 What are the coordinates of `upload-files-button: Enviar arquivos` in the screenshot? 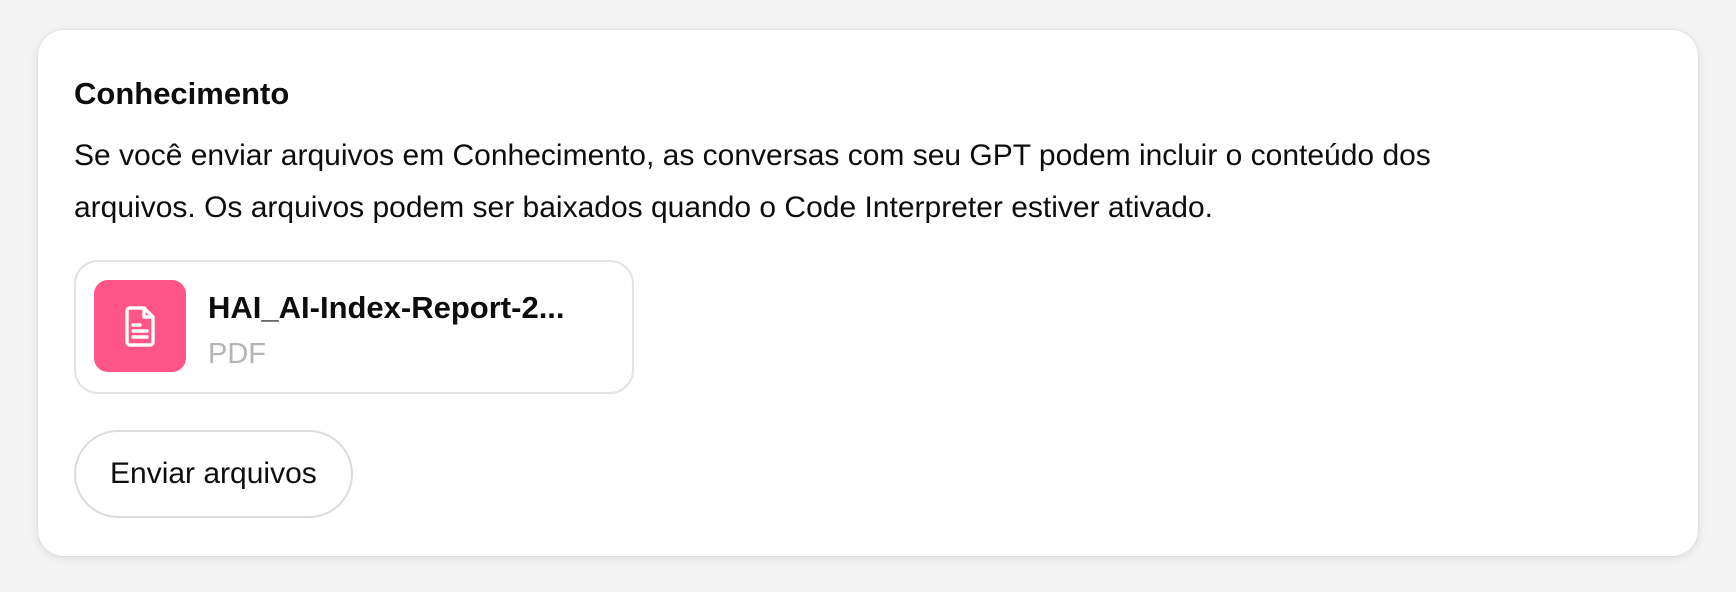 It's located at (213, 474).